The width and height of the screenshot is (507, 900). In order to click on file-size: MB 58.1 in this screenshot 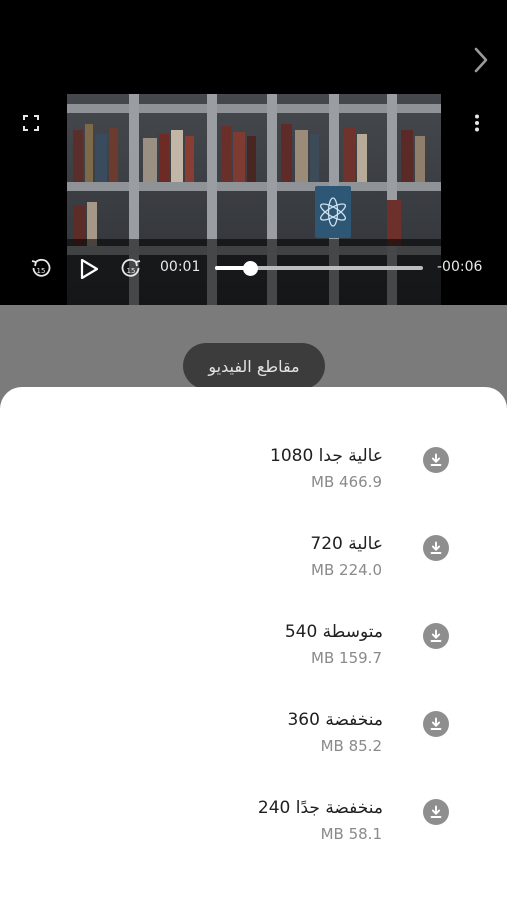, I will do `click(351, 834)`.